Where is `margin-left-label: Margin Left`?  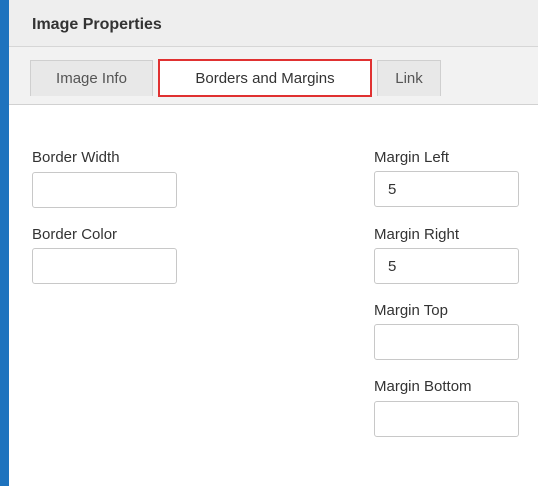 margin-left-label: Margin Left is located at coordinates (412, 157).